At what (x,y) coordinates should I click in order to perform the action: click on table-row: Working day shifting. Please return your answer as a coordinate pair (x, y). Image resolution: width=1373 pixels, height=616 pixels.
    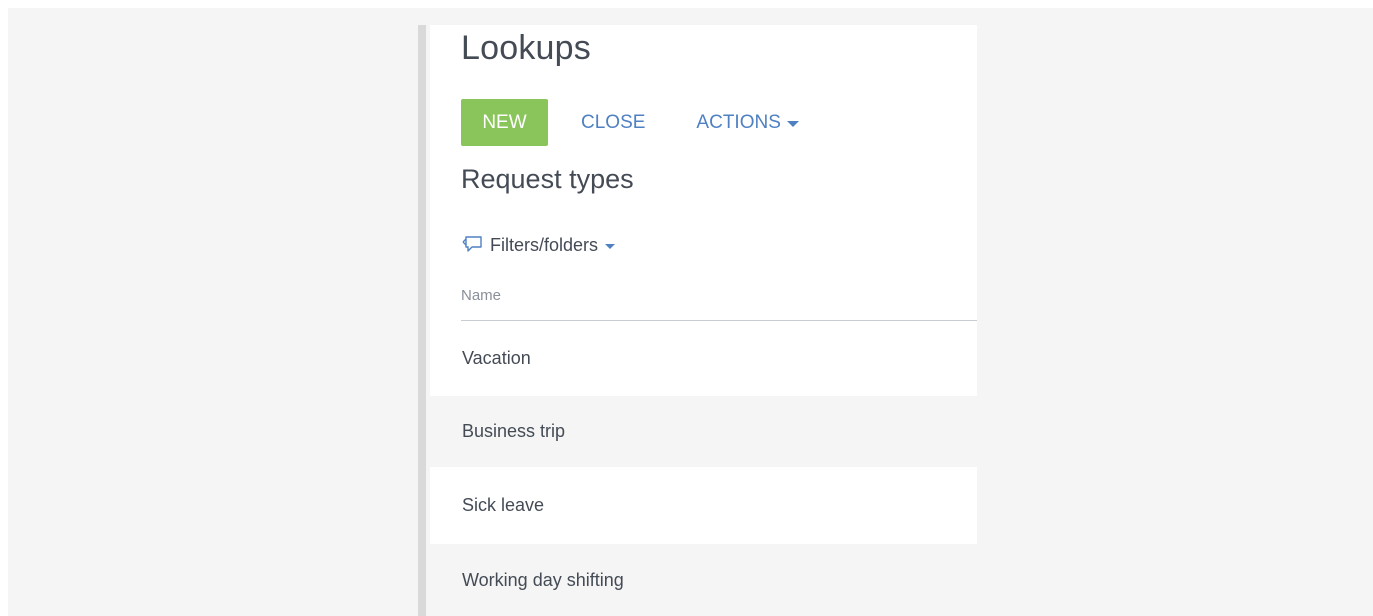
    Looking at the image, I should click on (703, 580).